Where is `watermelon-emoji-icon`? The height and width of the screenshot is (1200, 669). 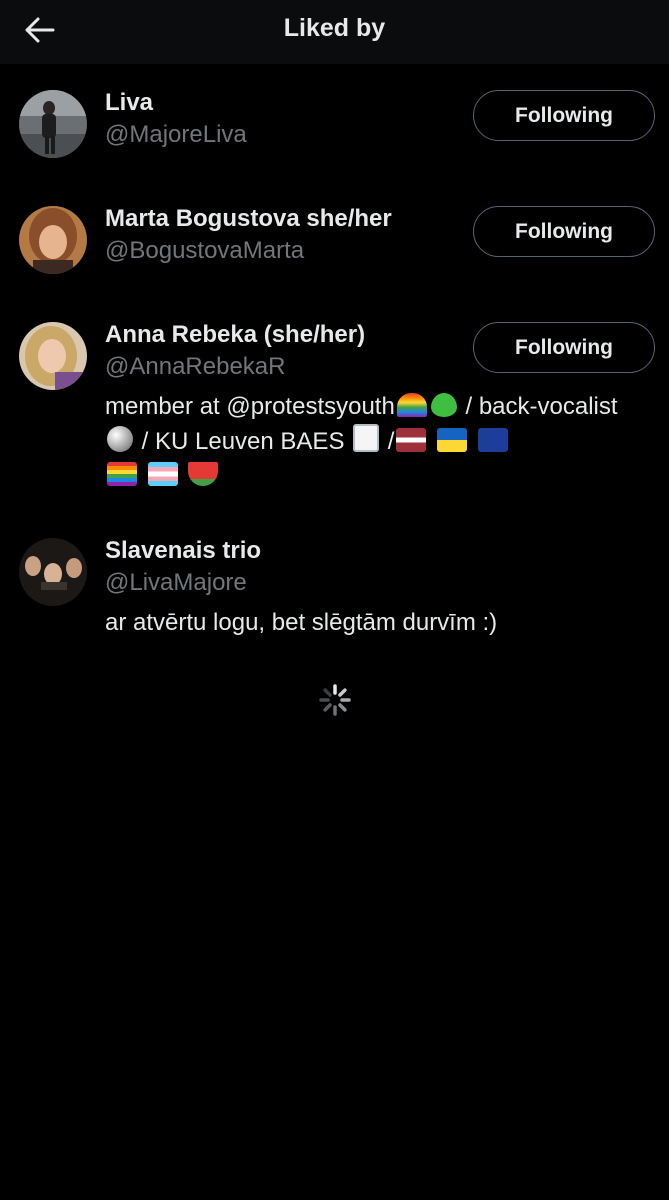
watermelon-emoji-icon is located at coordinates (203, 474).